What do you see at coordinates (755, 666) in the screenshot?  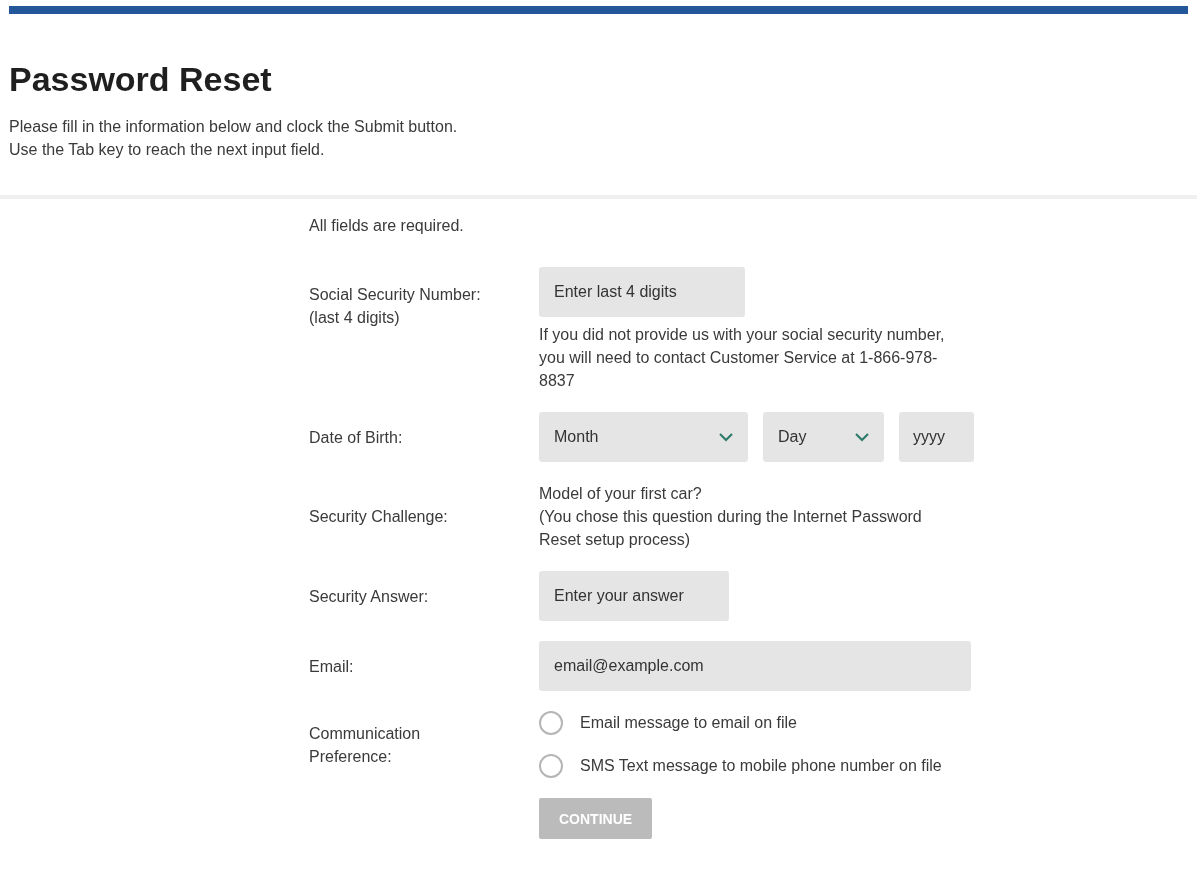 I see `email-input-field: email@example.com` at bounding box center [755, 666].